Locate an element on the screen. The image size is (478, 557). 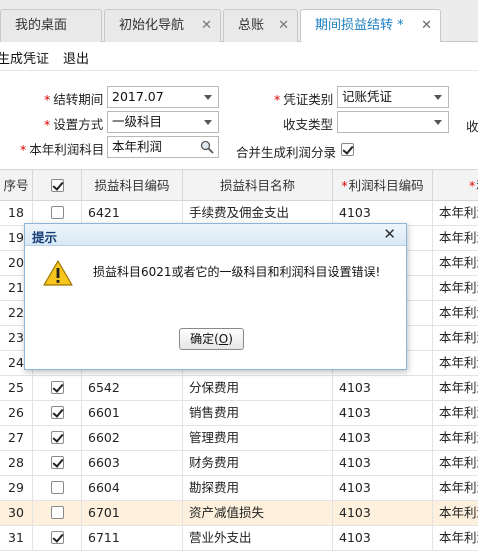
table-row: 30 6701资产减值损失4103本年利润 is located at coordinates (239, 513).